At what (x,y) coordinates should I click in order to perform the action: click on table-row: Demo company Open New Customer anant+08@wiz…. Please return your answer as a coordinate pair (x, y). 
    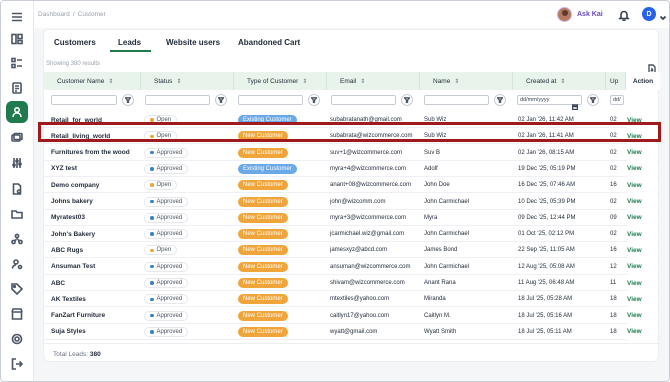
    Looking at the image, I should click on (352, 185).